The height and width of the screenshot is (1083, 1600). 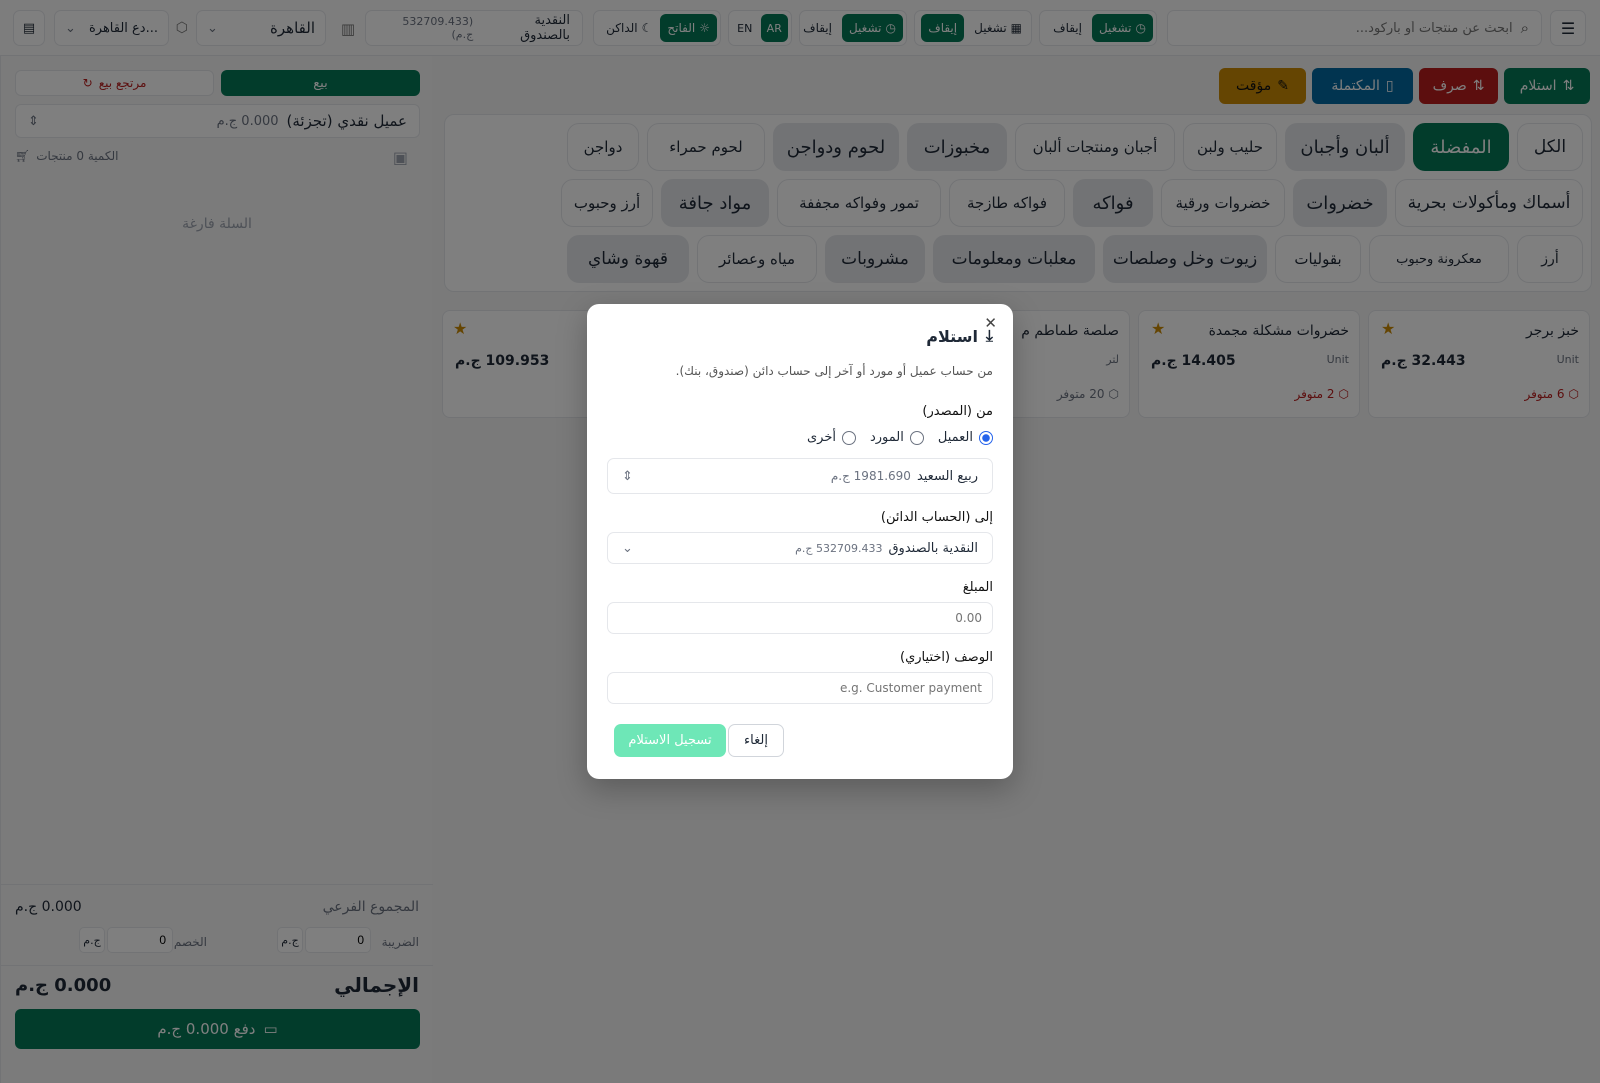 I want to click on chevron-updown-icon: ⇕, so click(x=627, y=476).